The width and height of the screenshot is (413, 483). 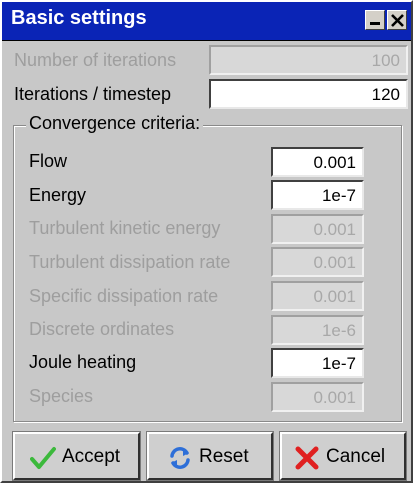 I want to click on checkmark-icon, so click(x=43, y=458).